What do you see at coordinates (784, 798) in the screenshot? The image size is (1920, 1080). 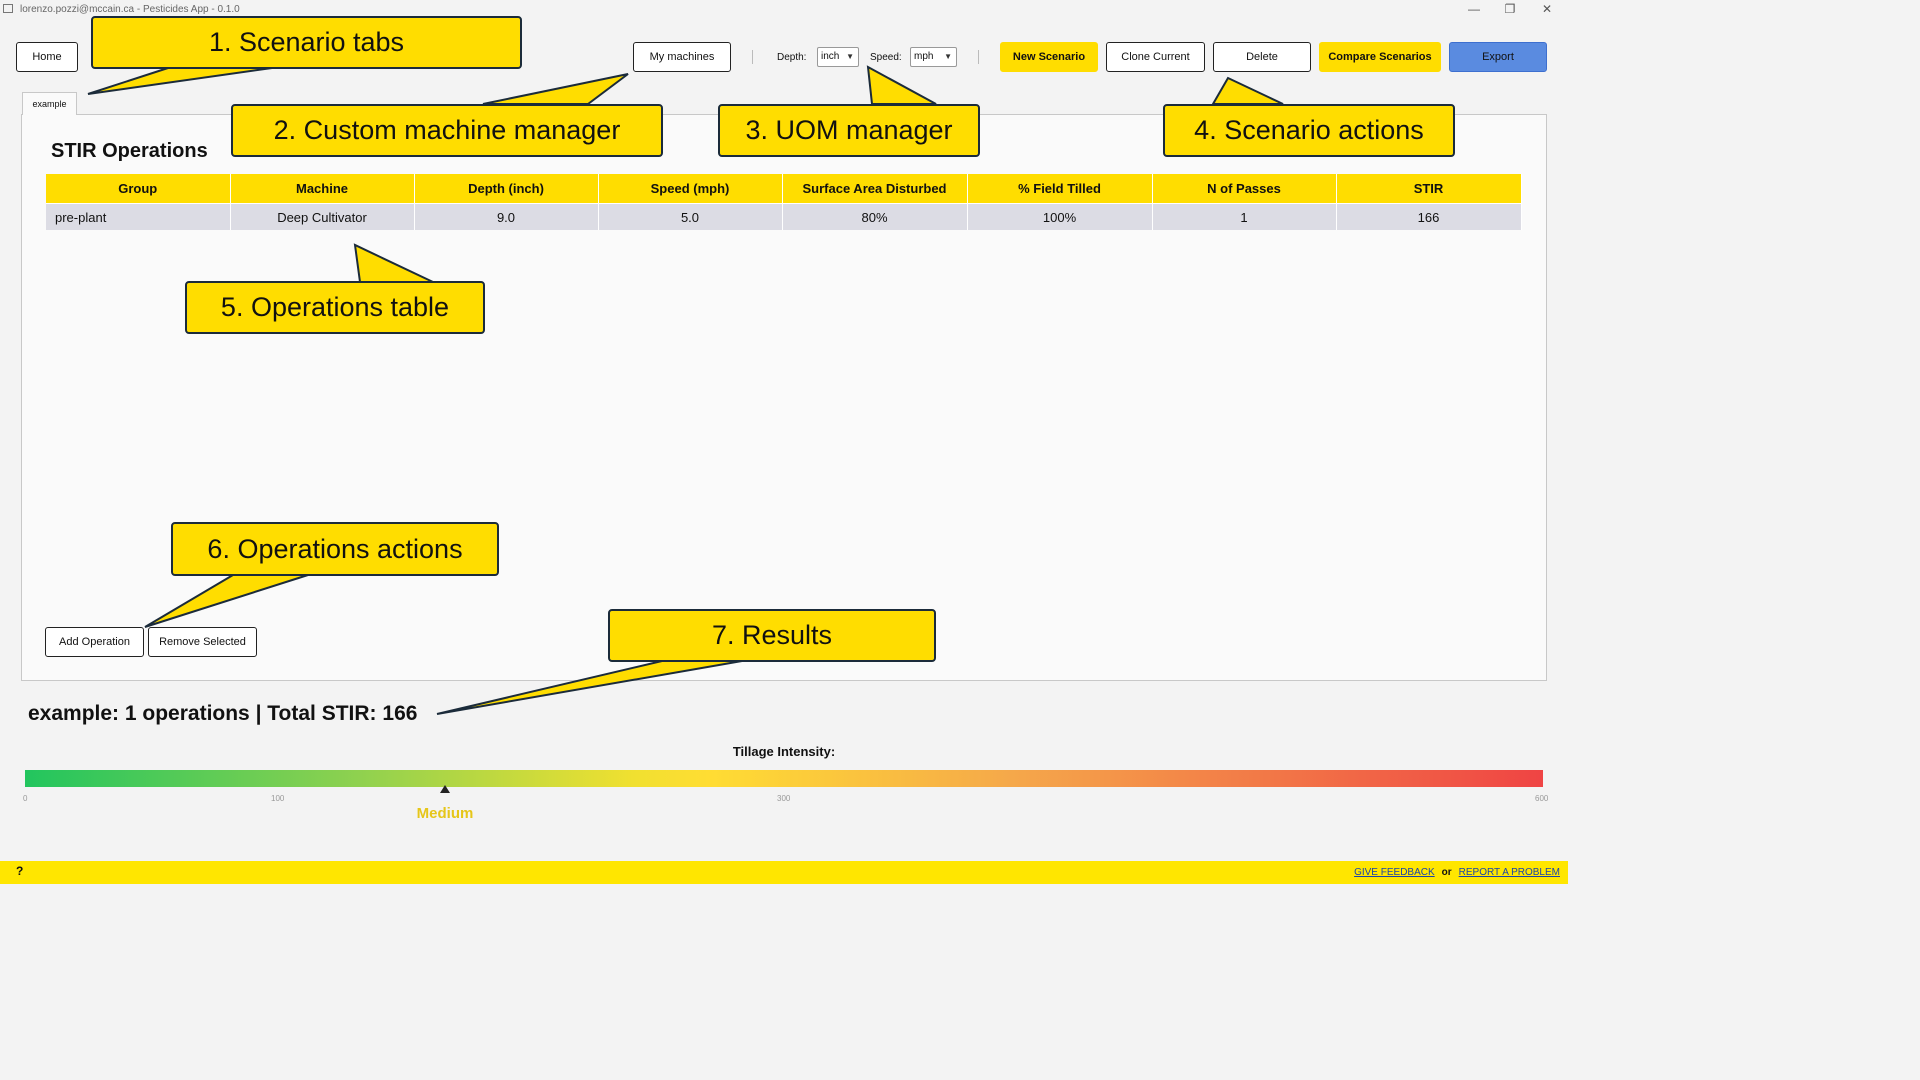 I see `intensity-tick: 300` at bounding box center [784, 798].